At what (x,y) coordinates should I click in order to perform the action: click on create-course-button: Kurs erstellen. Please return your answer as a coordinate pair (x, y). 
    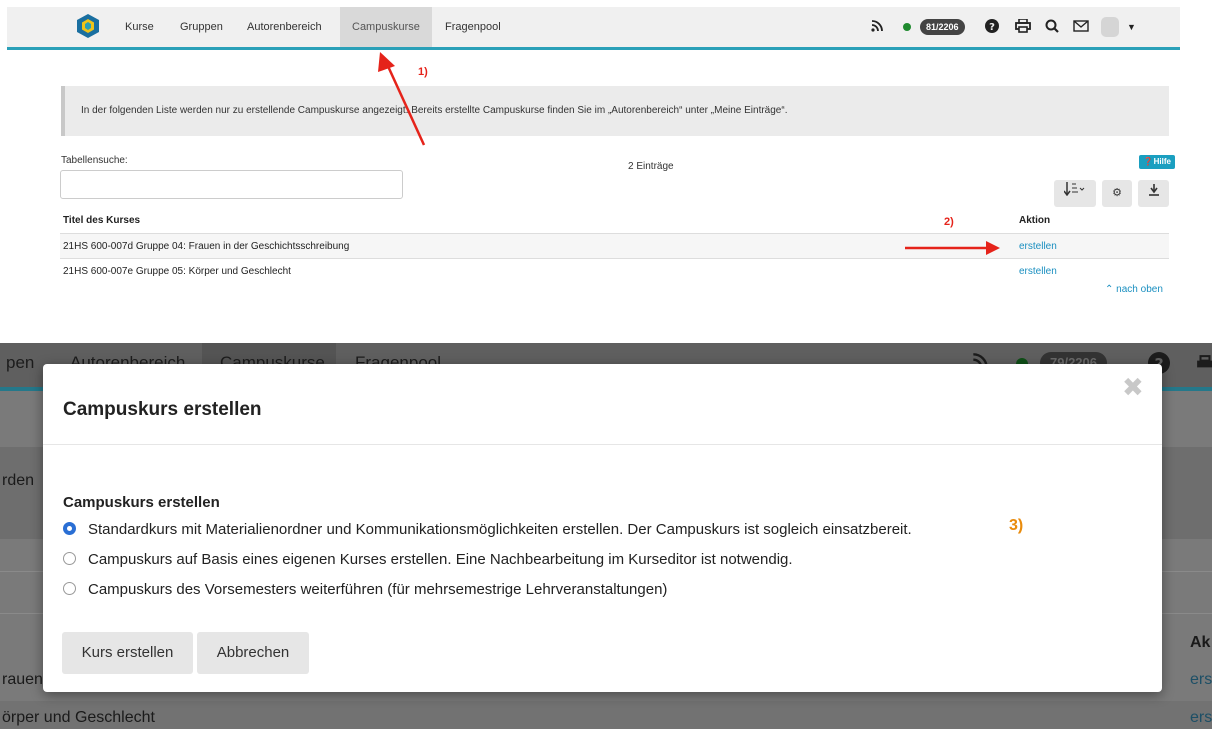
    Looking at the image, I should click on (127, 653).